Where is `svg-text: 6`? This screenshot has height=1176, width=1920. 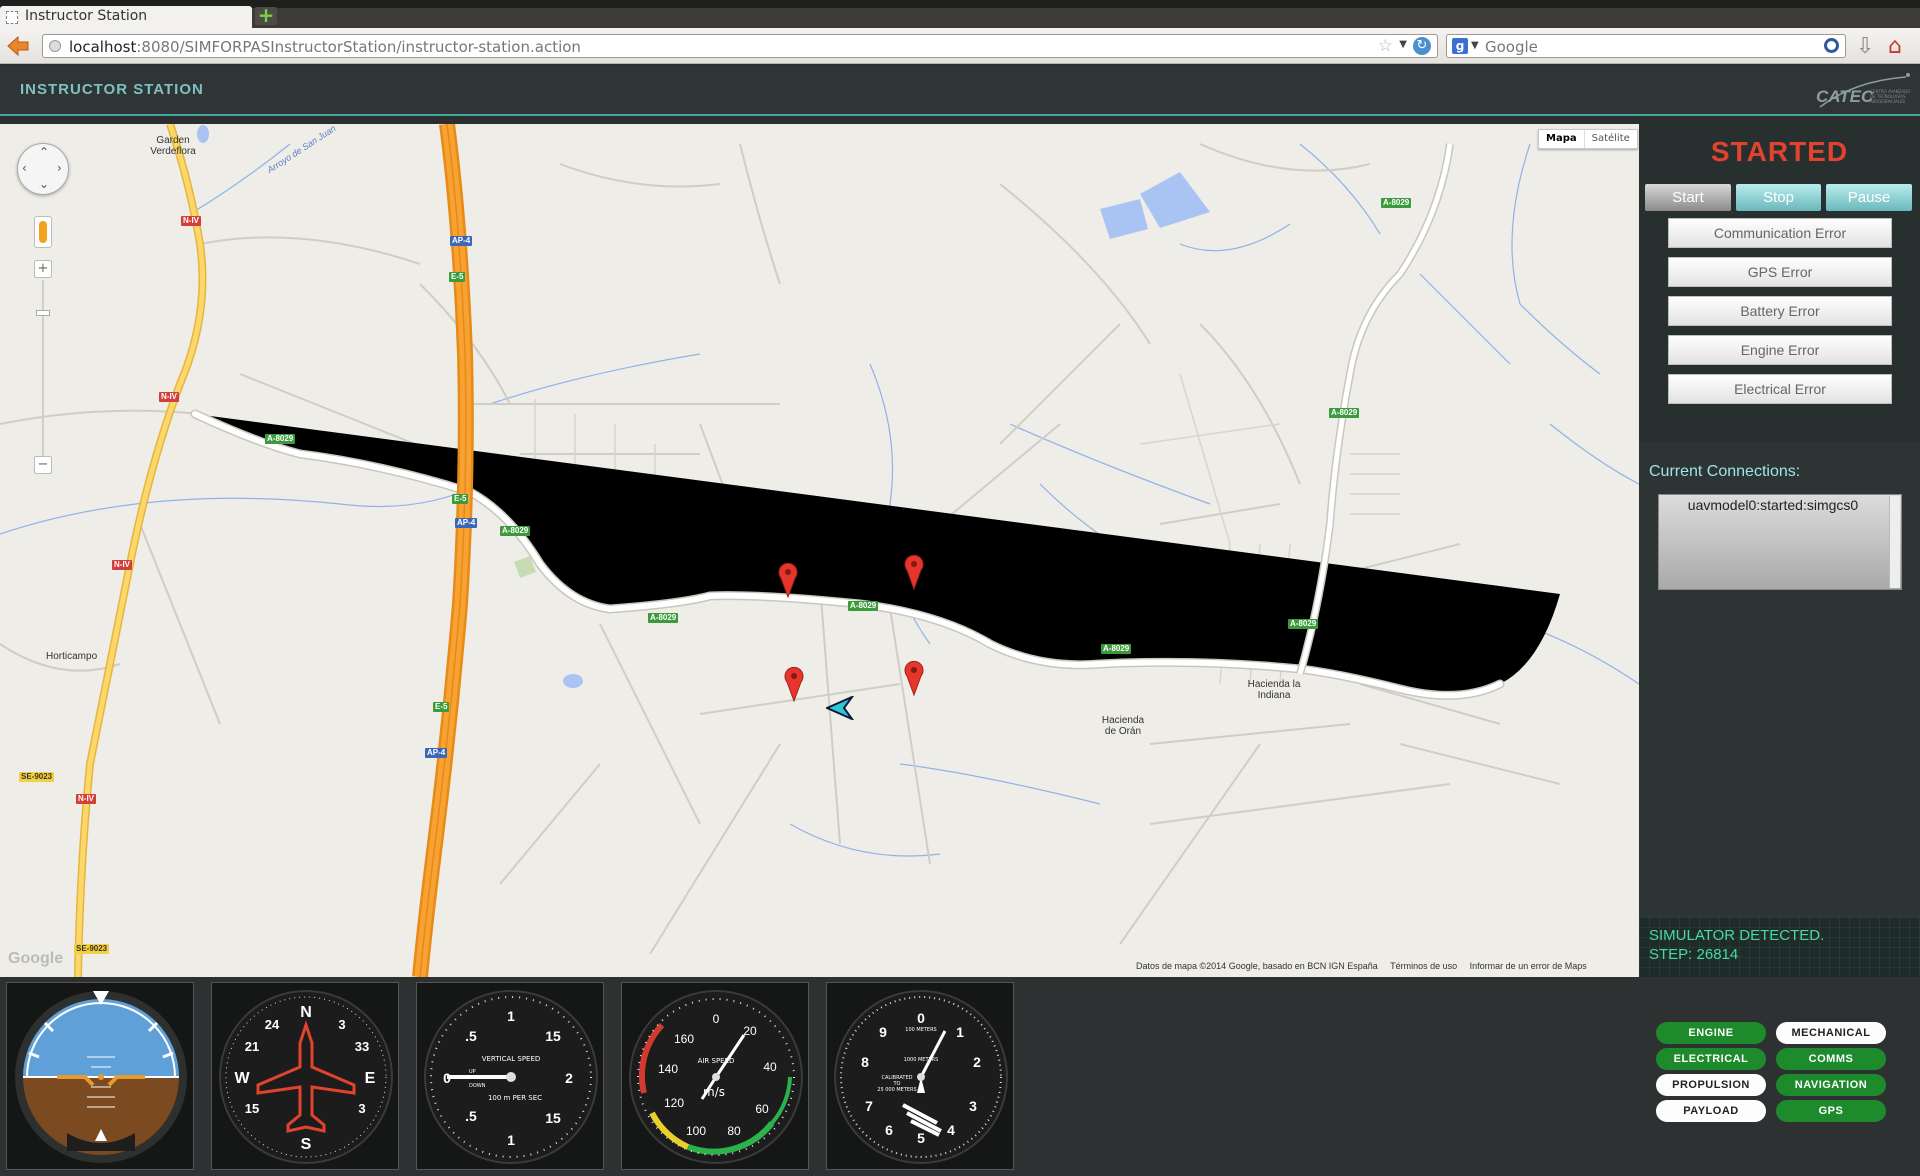 svg-text: 6 is located at coordinates (889, 1130).